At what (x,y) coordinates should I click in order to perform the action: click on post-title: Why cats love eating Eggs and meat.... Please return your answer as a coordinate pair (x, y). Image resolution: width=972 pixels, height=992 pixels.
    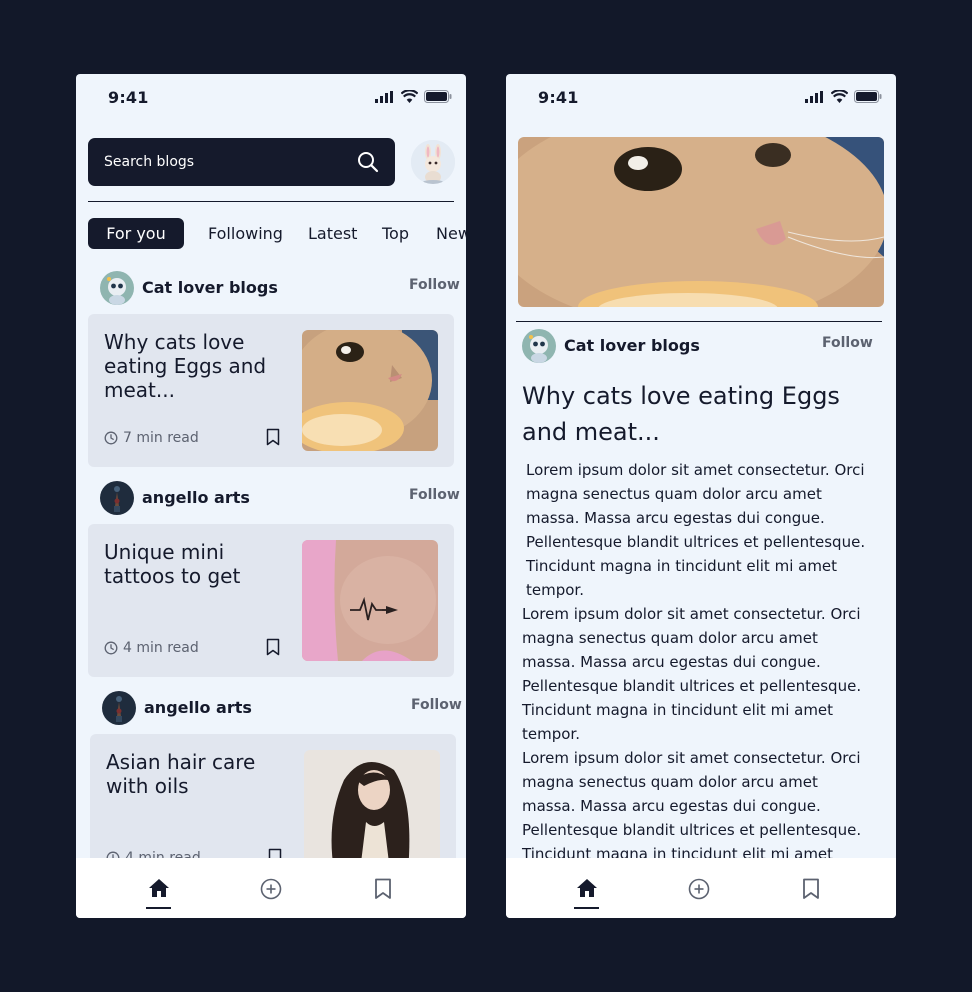
    Looking at the image, I should click on (185, 366).